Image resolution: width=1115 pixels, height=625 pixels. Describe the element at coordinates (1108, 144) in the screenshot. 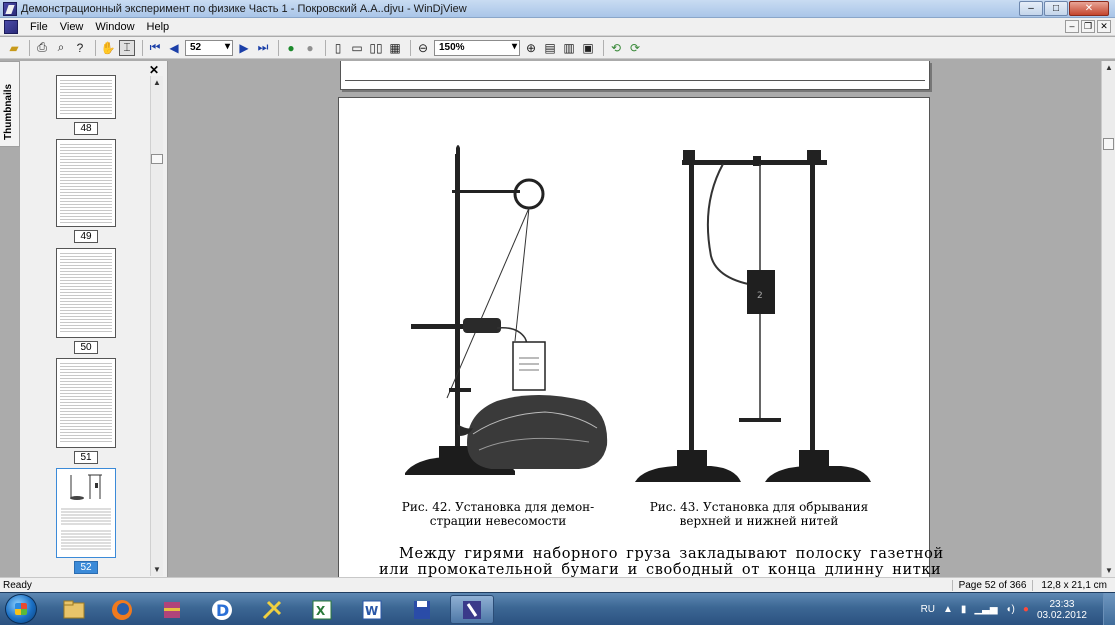

I see `document-scroll-thumb` at that location.